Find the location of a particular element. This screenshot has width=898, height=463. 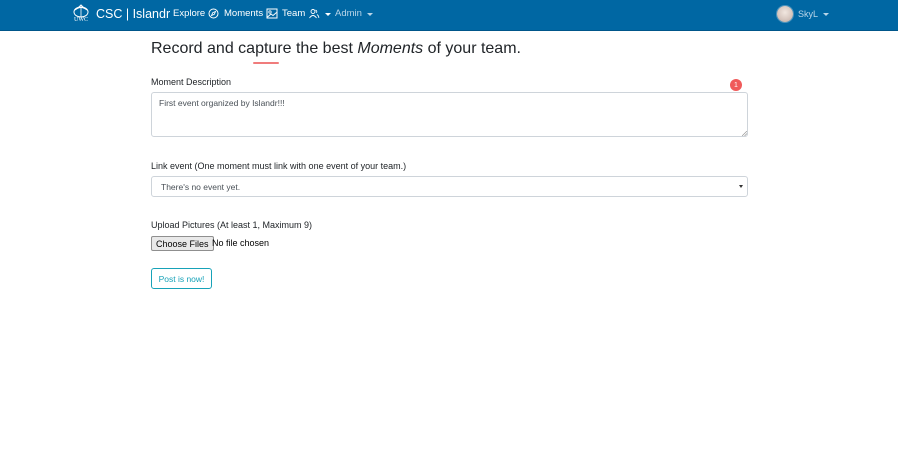

dropdown-arrow-icon is located at coordinates (741, 186).